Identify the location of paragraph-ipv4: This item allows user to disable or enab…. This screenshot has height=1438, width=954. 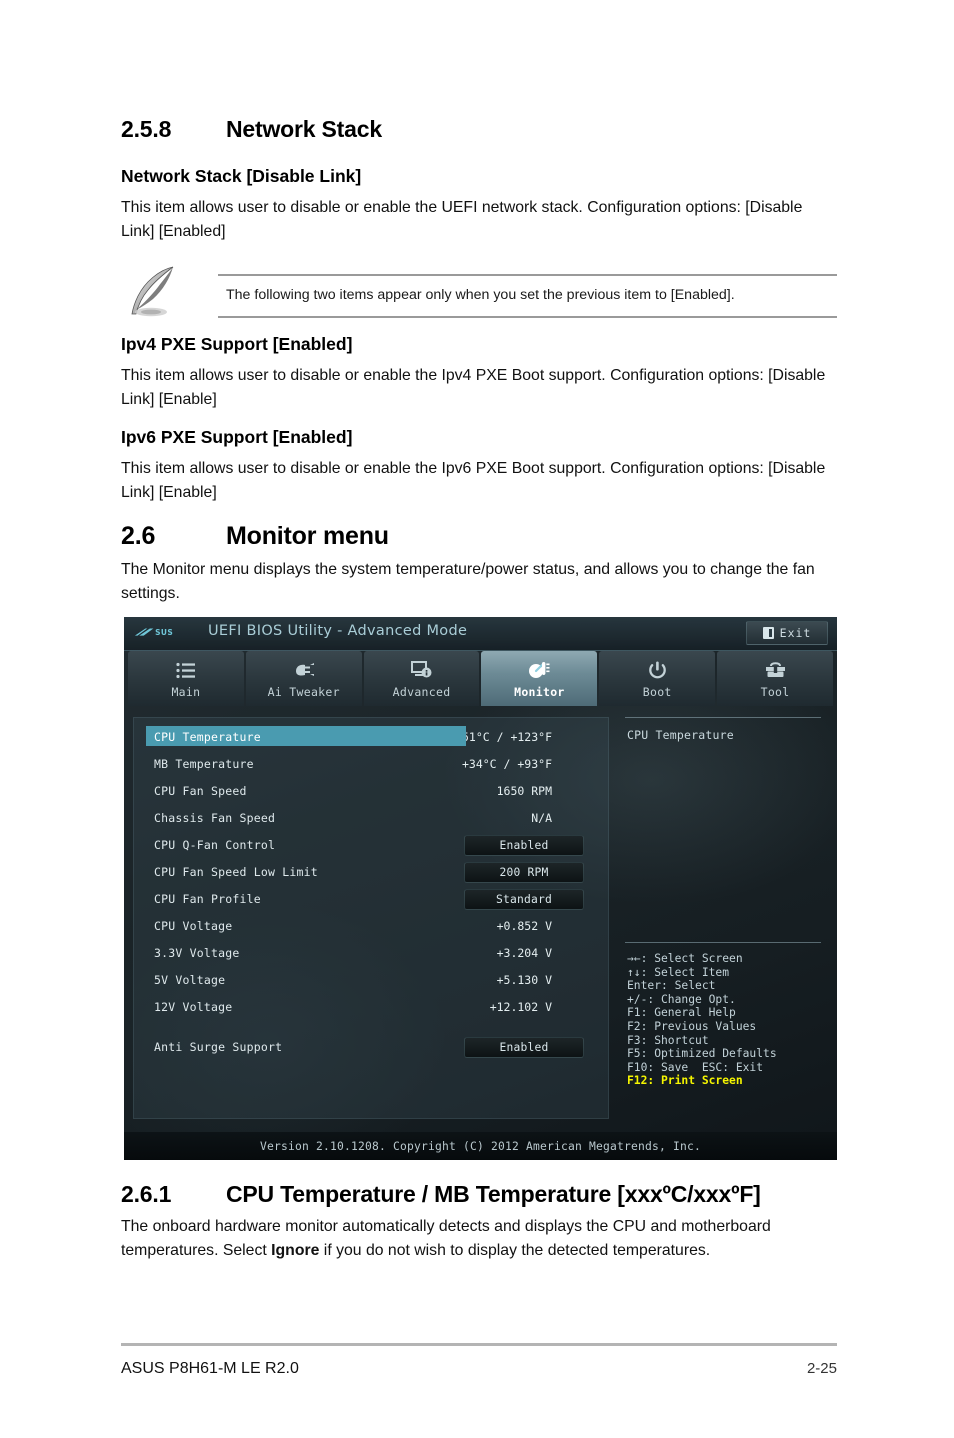
(473, 387).